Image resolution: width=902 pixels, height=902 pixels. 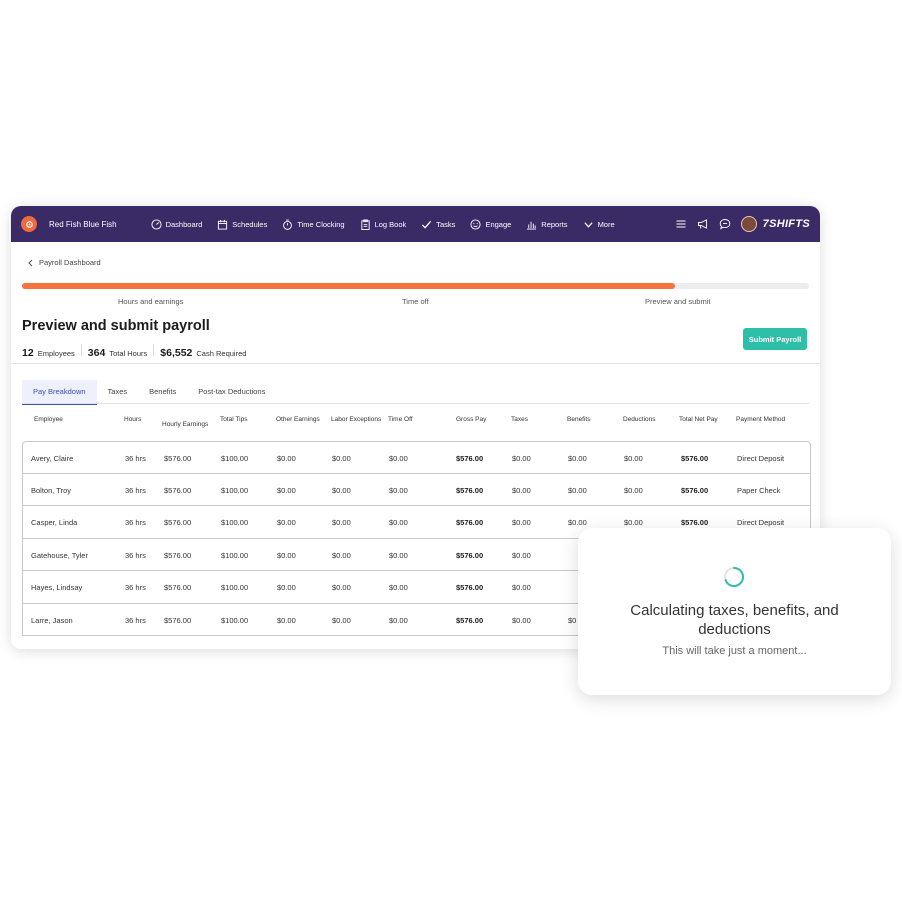 What do you see at coordinates (760, 419) in the screenshot?
I see `col-payment-method: Payment Method` at bounding box center [760, 419].